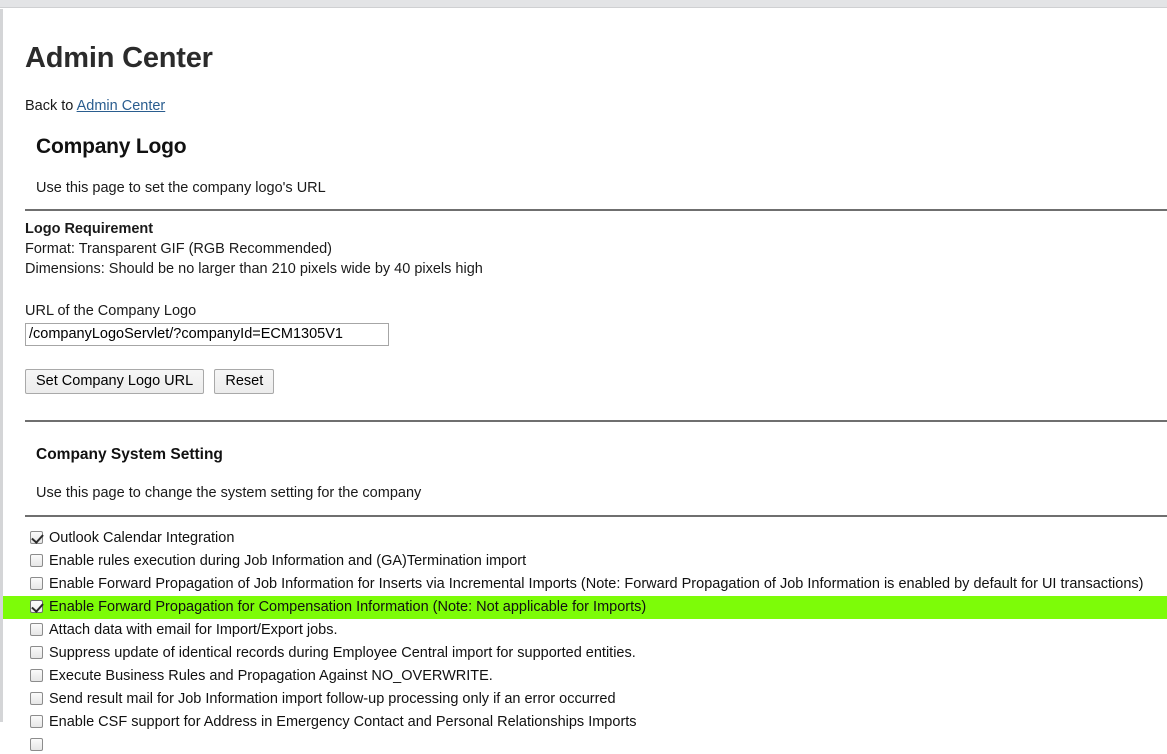 This screenshot has height=754, width=1167. I want to click on breadcrumb: Back to Admin Center, so click(596, 106).